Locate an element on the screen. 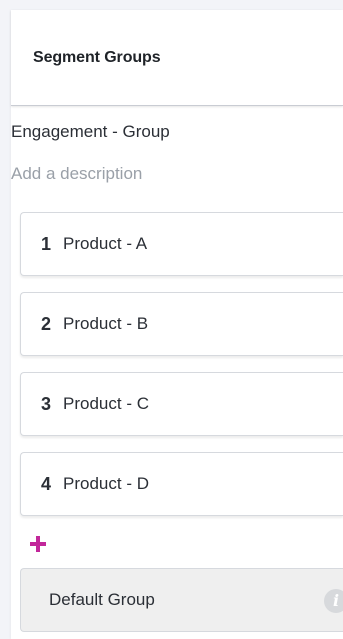 This screenshot has height=639, width=343. plus-icon is located at coordinates (38, 544).